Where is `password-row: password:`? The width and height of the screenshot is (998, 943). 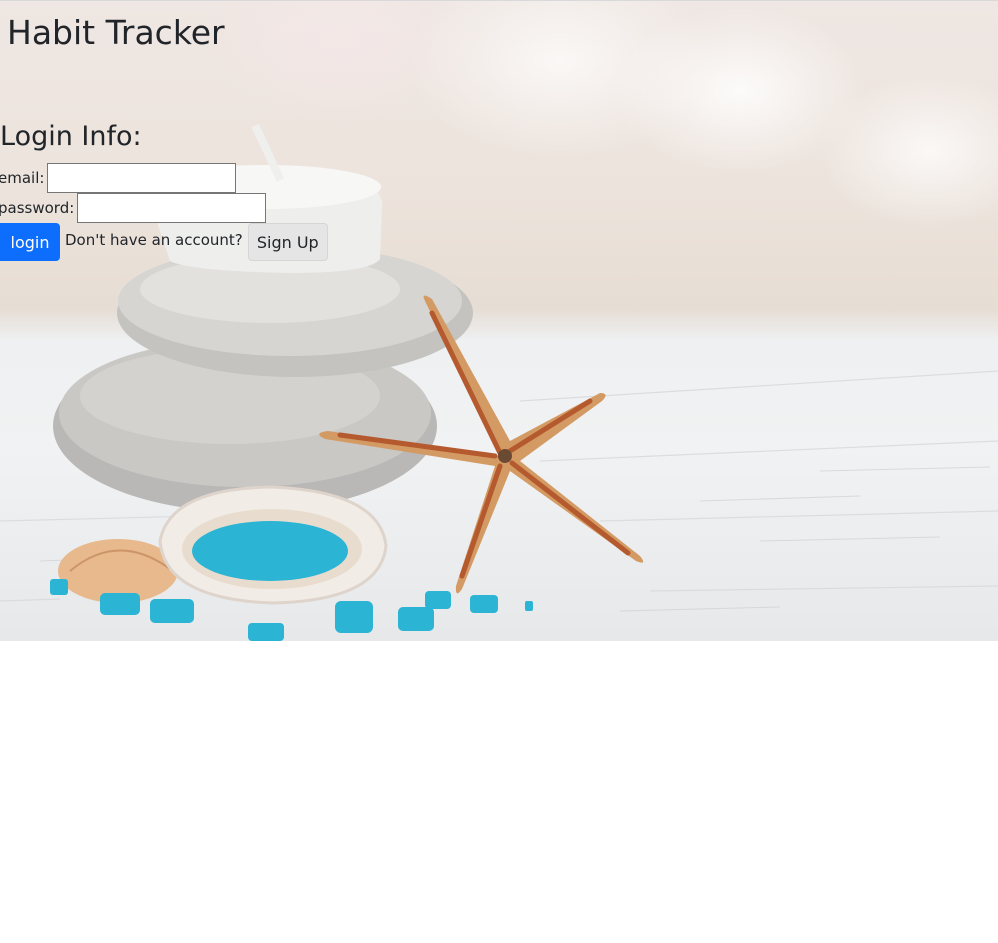
password-row: password: is located at coordinates (133, 208).